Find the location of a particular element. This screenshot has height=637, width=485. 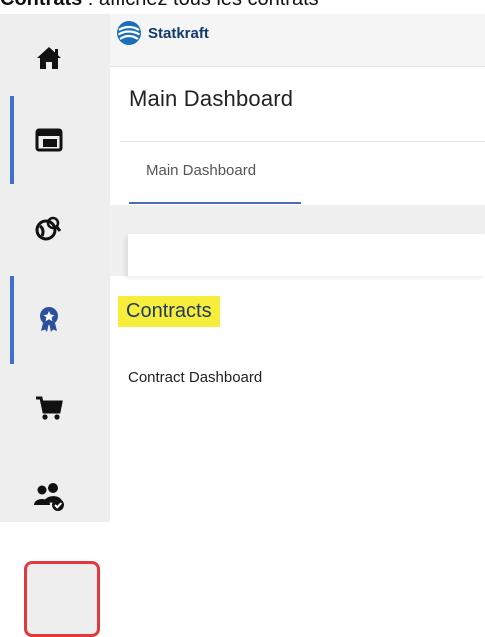

statkraft-logo-icon is located at coordinates (129, 33).